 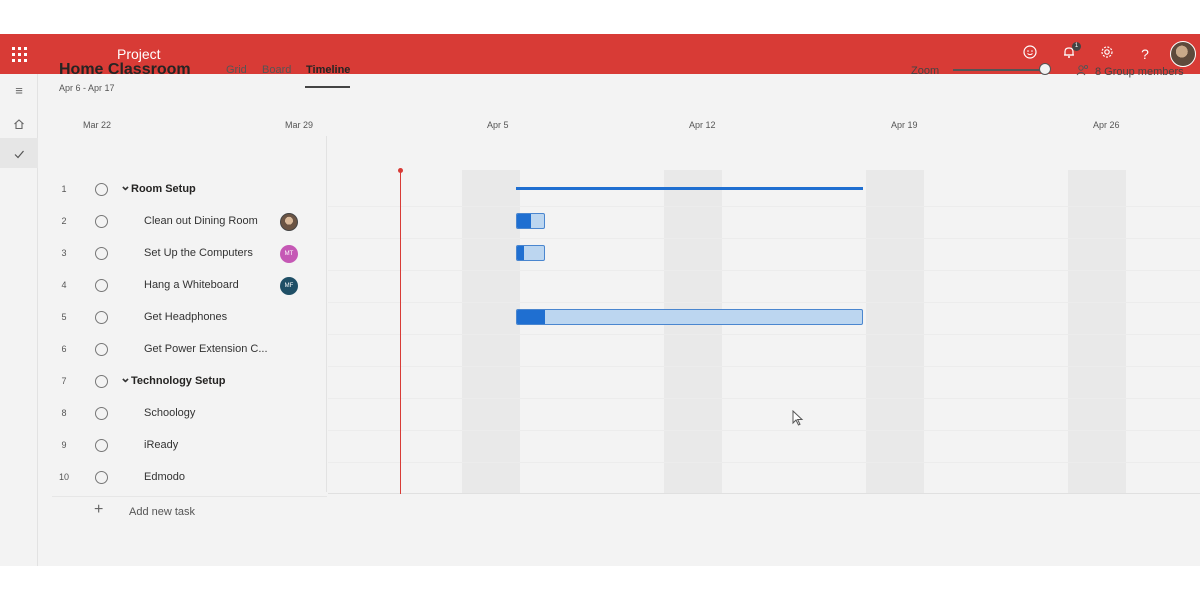 What do you see at coordinates (327, 87) in the screenshot?
I see `active-tab-indicator` at bounding box center [327, 87].